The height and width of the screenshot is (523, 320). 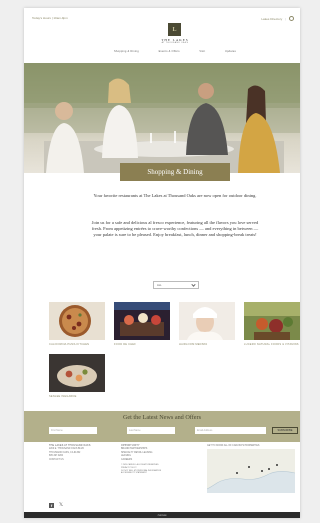 I want to click on nav-item-shopping-dining: Shopping & Dining, so click(x=126, y=51).